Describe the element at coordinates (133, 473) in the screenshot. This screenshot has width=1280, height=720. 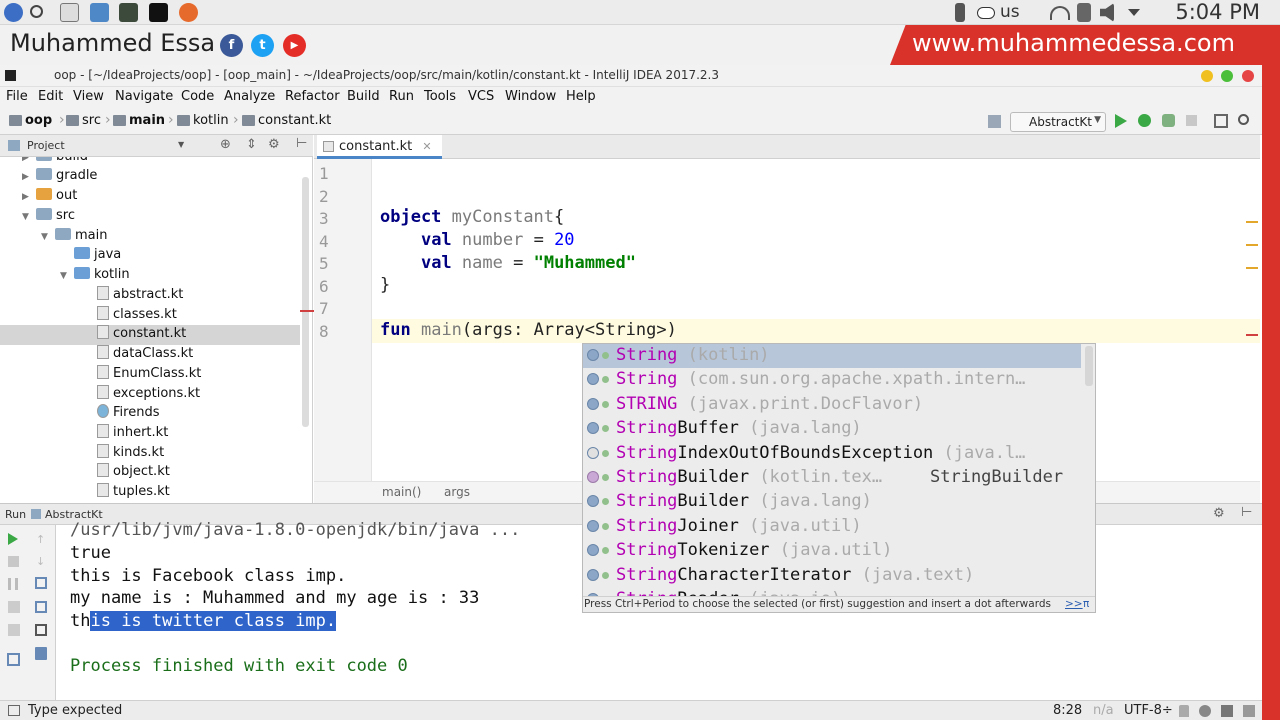
I see `tree-item-object: object.kt` at that location.